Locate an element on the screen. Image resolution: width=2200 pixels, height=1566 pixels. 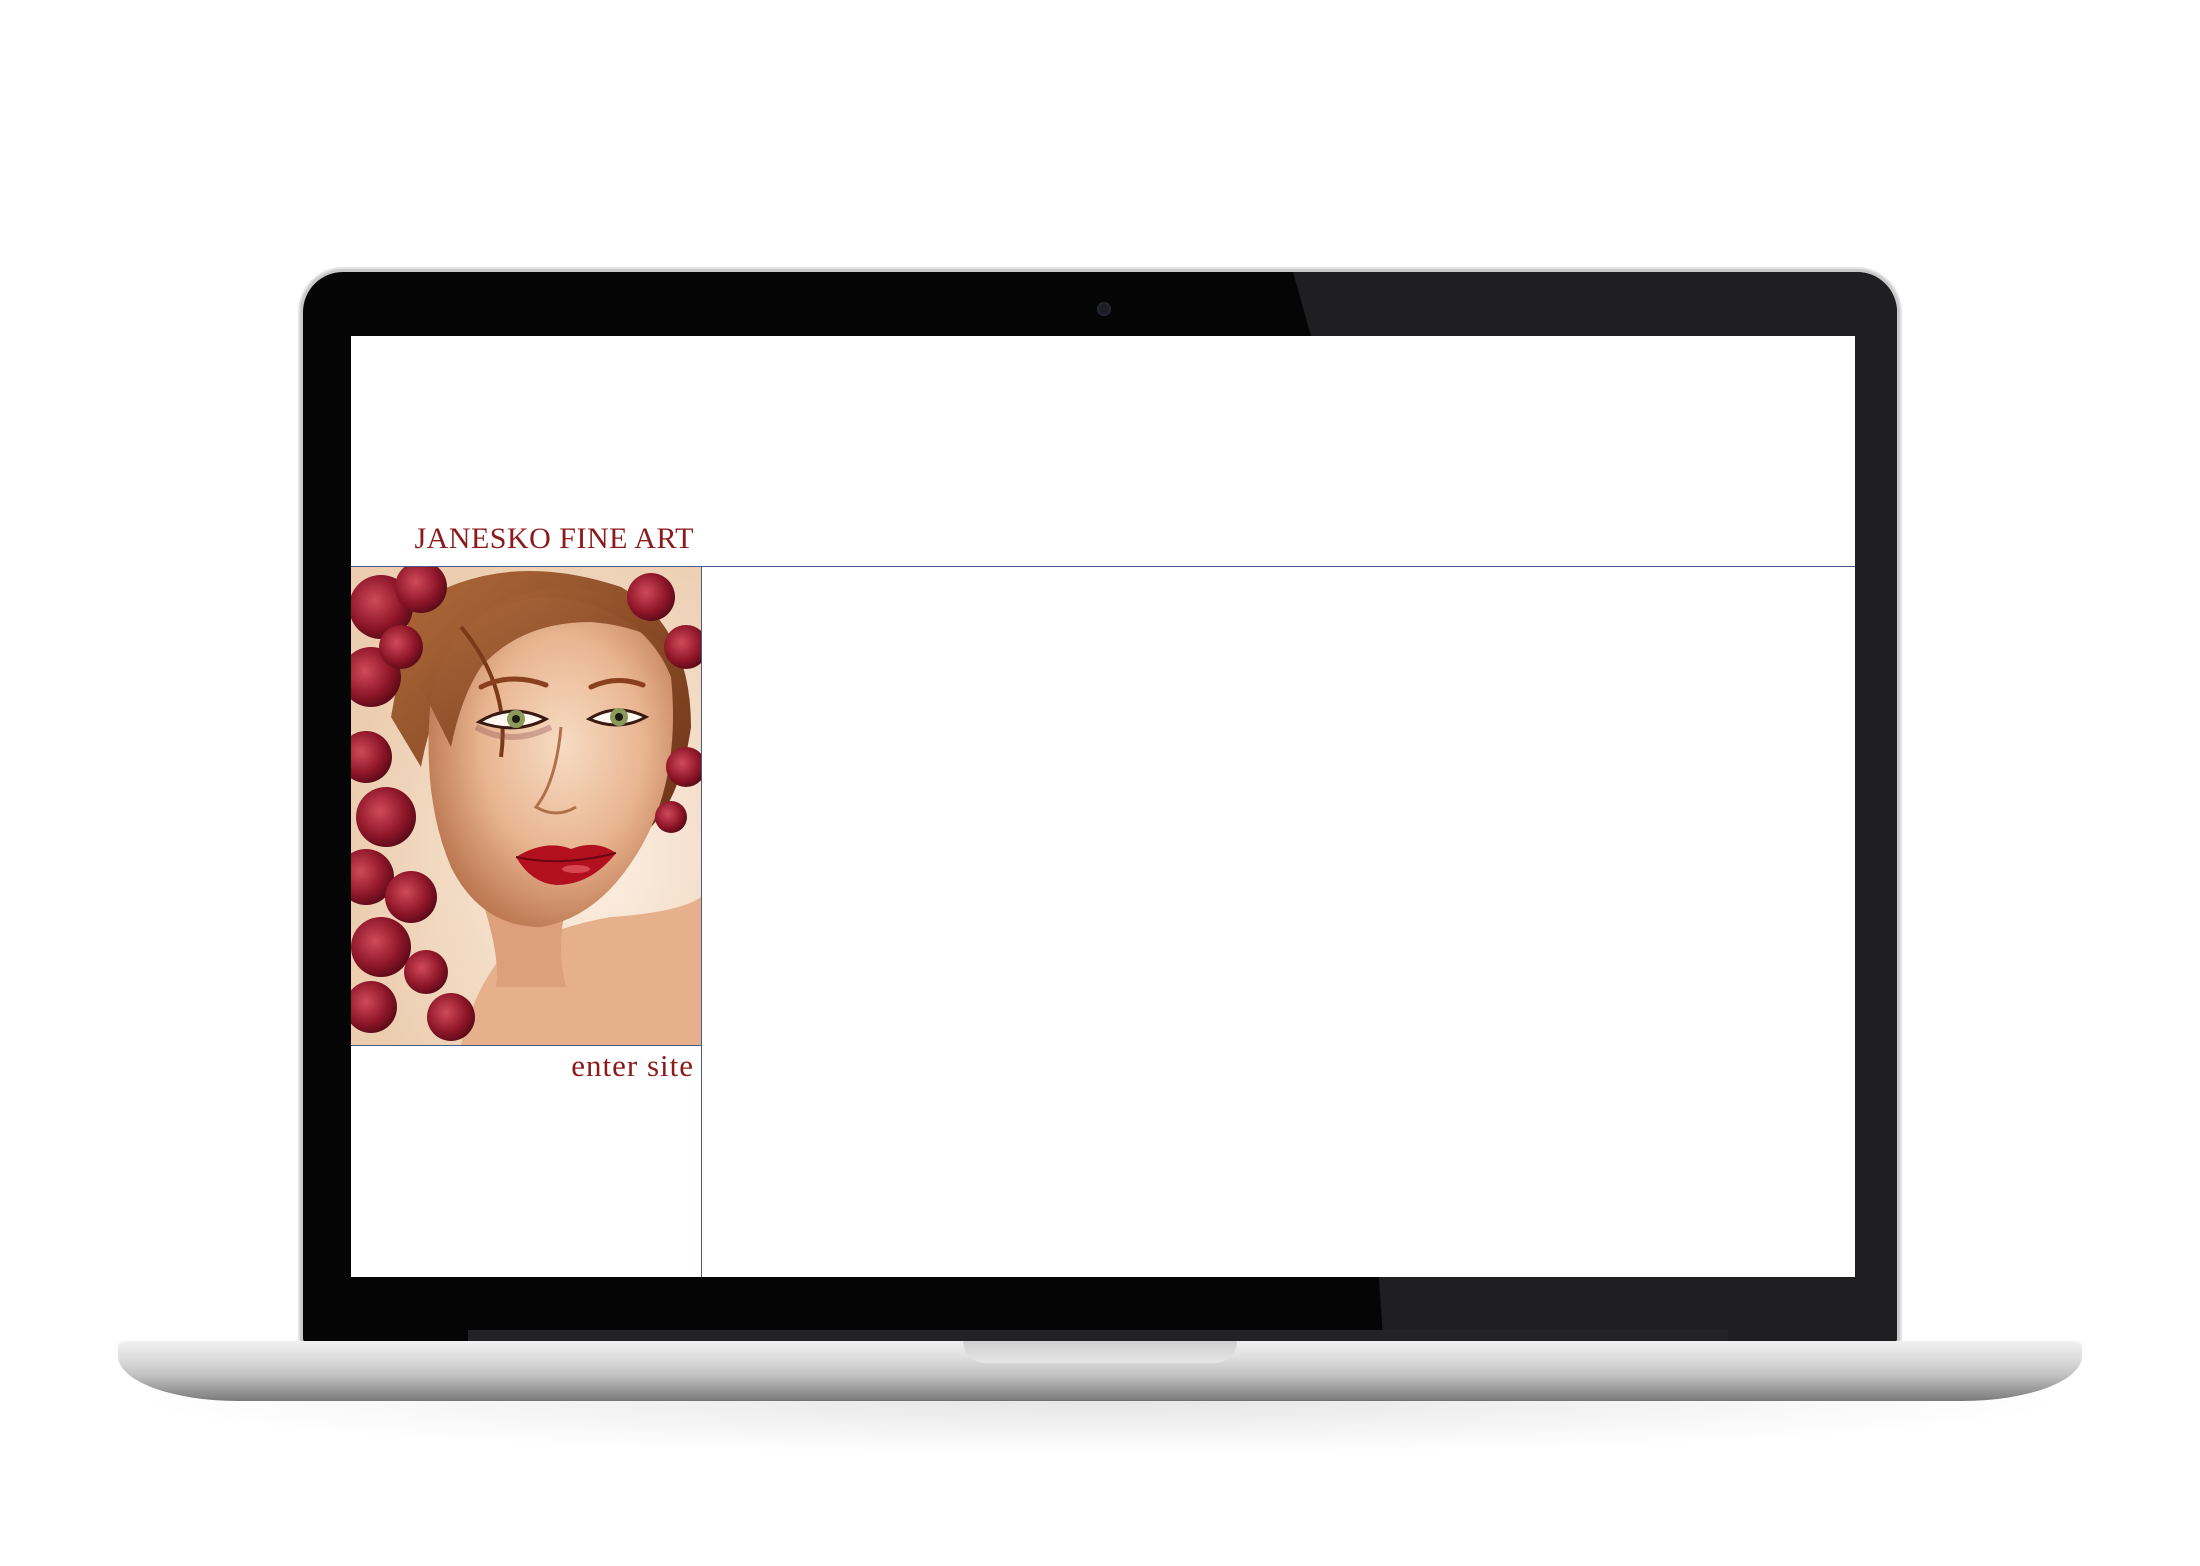
laptop-base is located at coordinates (1100, 1371).